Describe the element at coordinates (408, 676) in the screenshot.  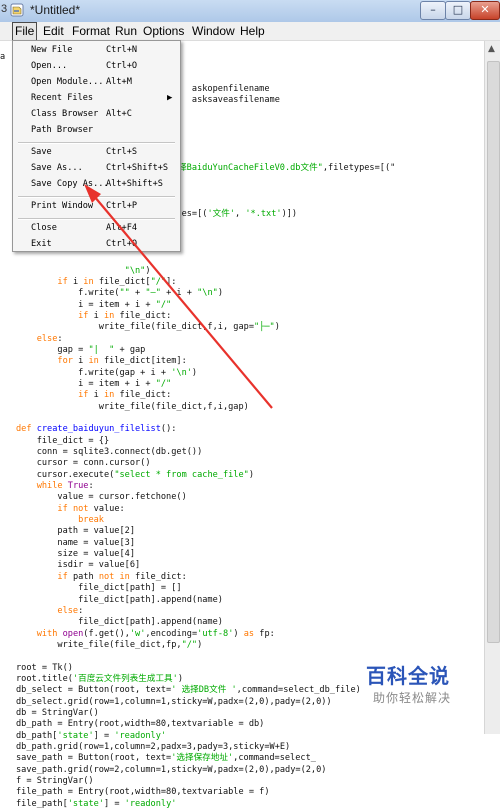
I see `watermark-title: 百科全说` at that location.